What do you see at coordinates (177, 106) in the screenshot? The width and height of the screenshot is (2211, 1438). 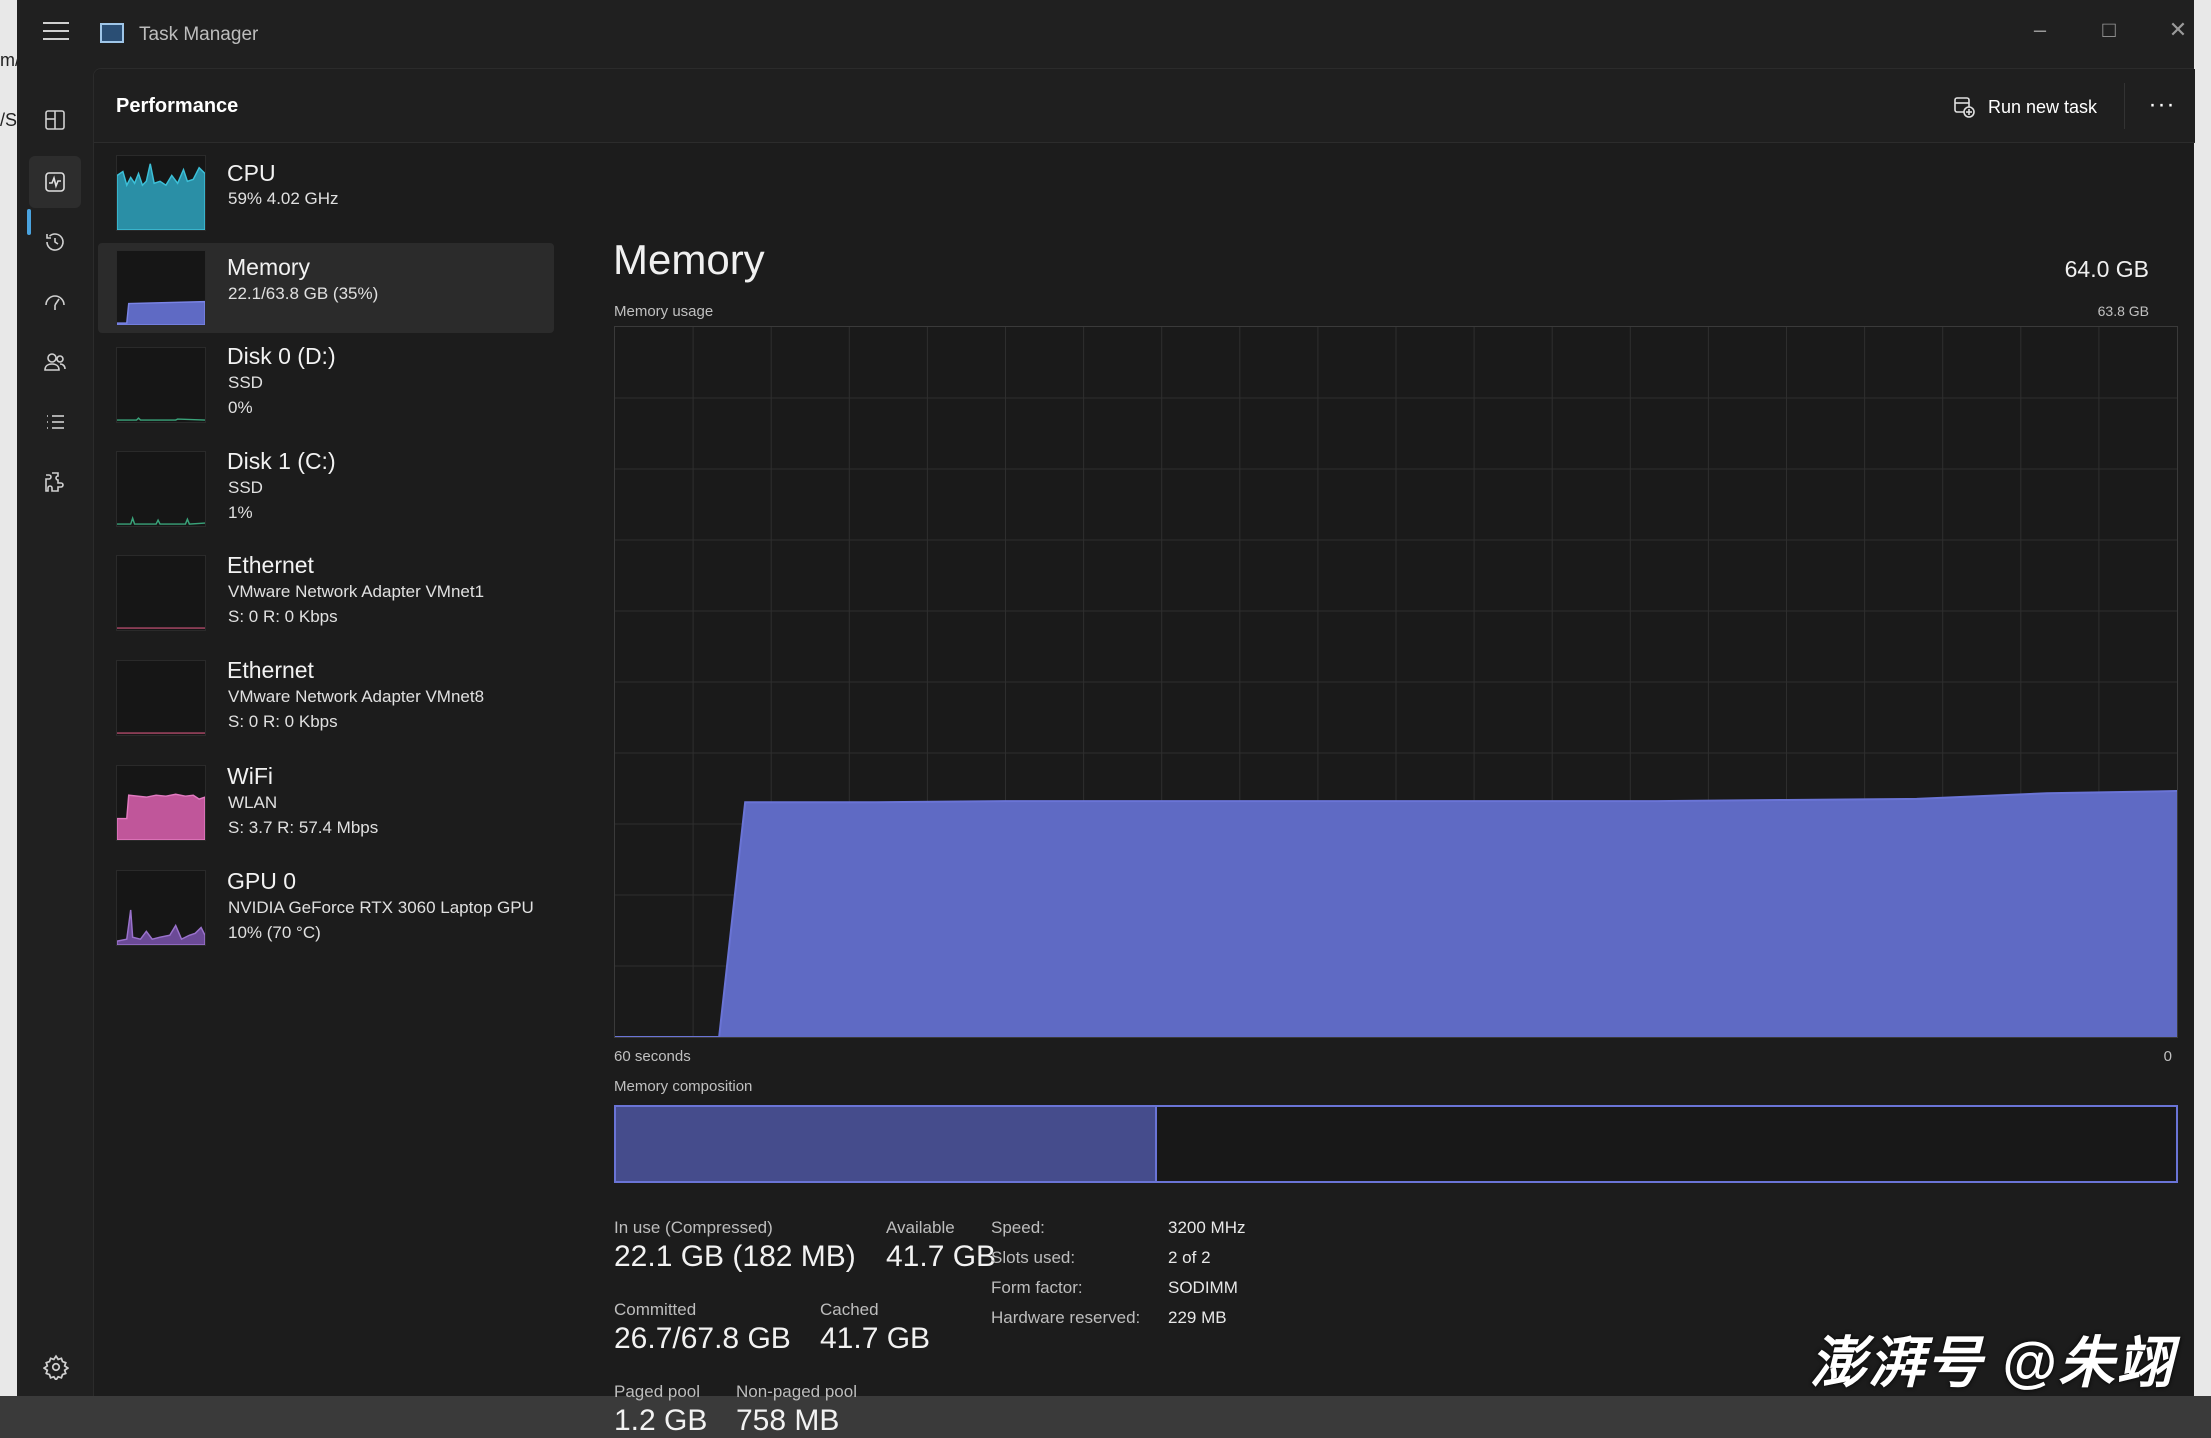 I see `page-title: Performance` at bounding box center [177, 106].